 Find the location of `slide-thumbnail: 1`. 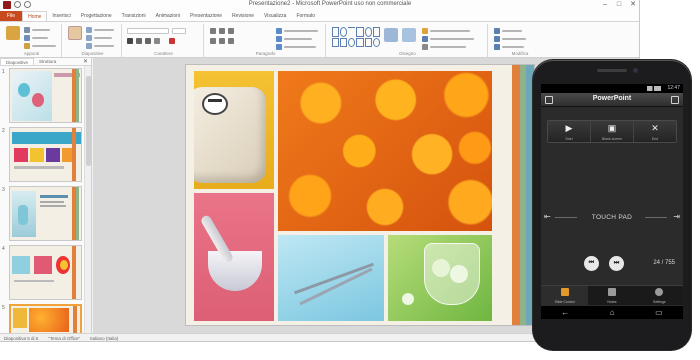

slide-thumbnail: 1 is located at coordinates (42, 96).